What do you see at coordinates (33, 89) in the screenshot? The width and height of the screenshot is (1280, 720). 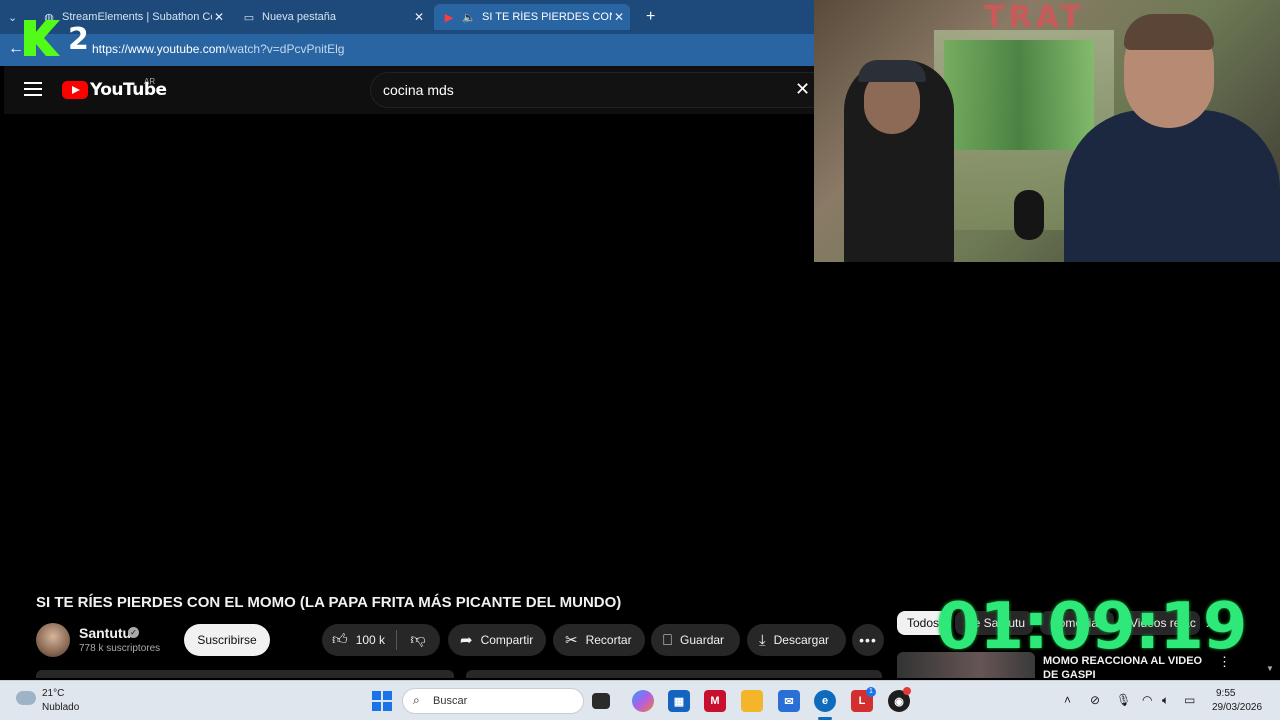 I see `menu-icon` at bounding box center [33, 89].